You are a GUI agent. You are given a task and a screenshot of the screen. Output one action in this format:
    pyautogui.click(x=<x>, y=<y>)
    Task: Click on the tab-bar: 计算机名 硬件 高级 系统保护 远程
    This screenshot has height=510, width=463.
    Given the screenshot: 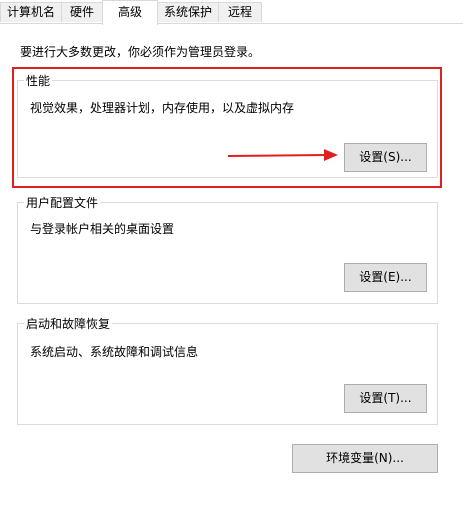 What is the action you would take?
    pyautogui.click(x=231, y=12)
    